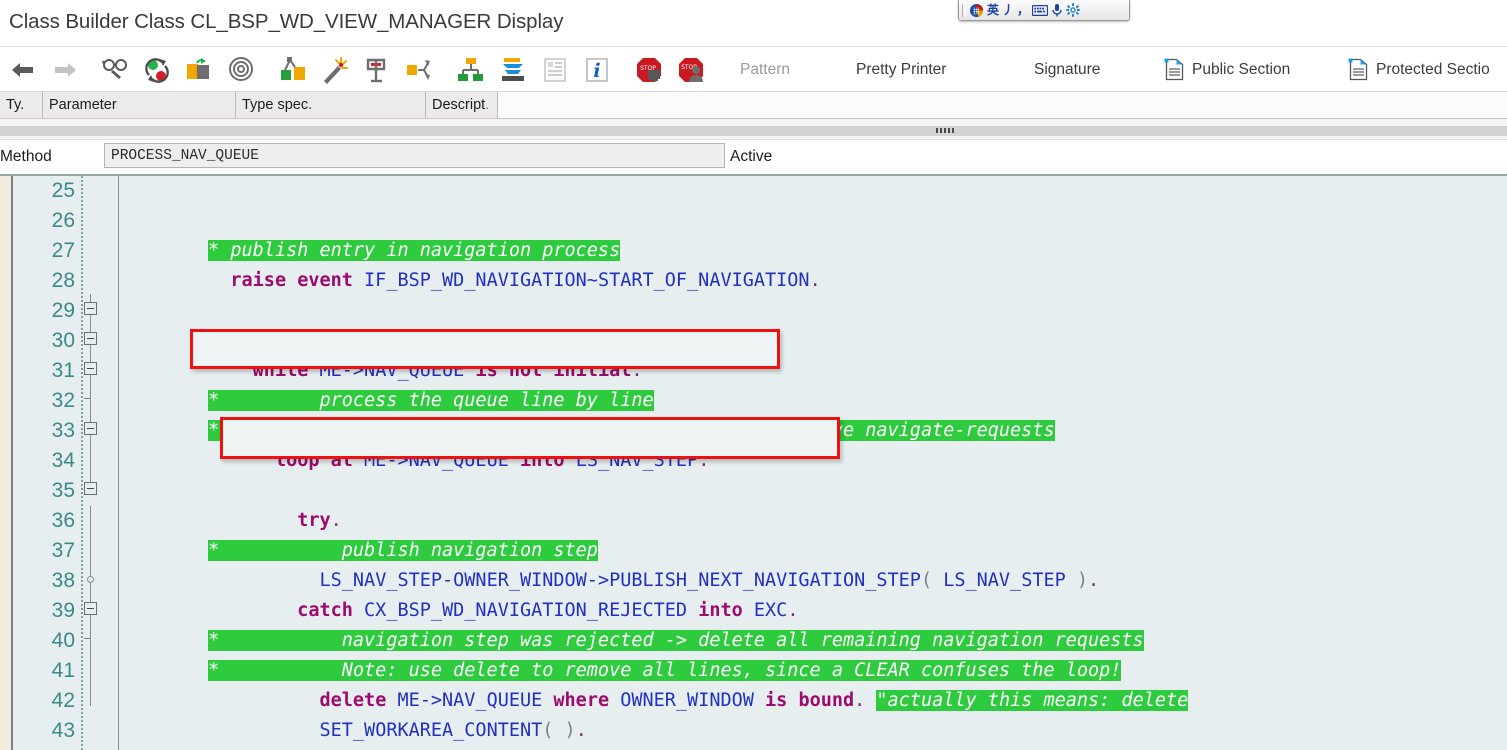 The width and height of the screenshot is (1507, 750). What do you see at coordinates (63, 280) in the screenshot?
I see `line-number: 28` at bounding box center [63, 280].